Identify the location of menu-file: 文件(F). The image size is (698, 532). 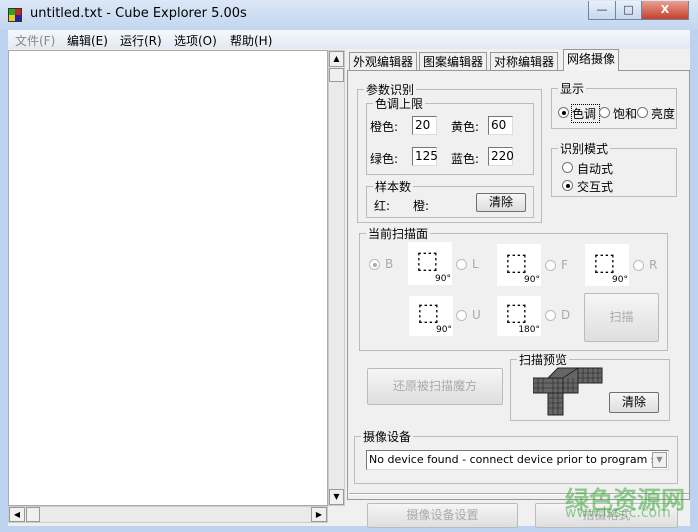
(35, 40).